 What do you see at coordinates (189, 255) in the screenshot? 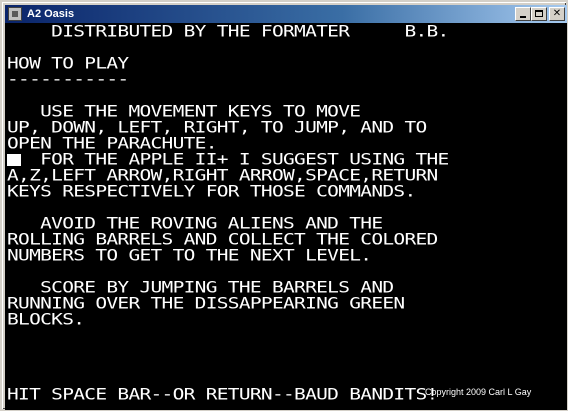
I see `text-line: NUMBERS TO GET TO THE NEXT LEVEL.` at bounding box center [189, 255].